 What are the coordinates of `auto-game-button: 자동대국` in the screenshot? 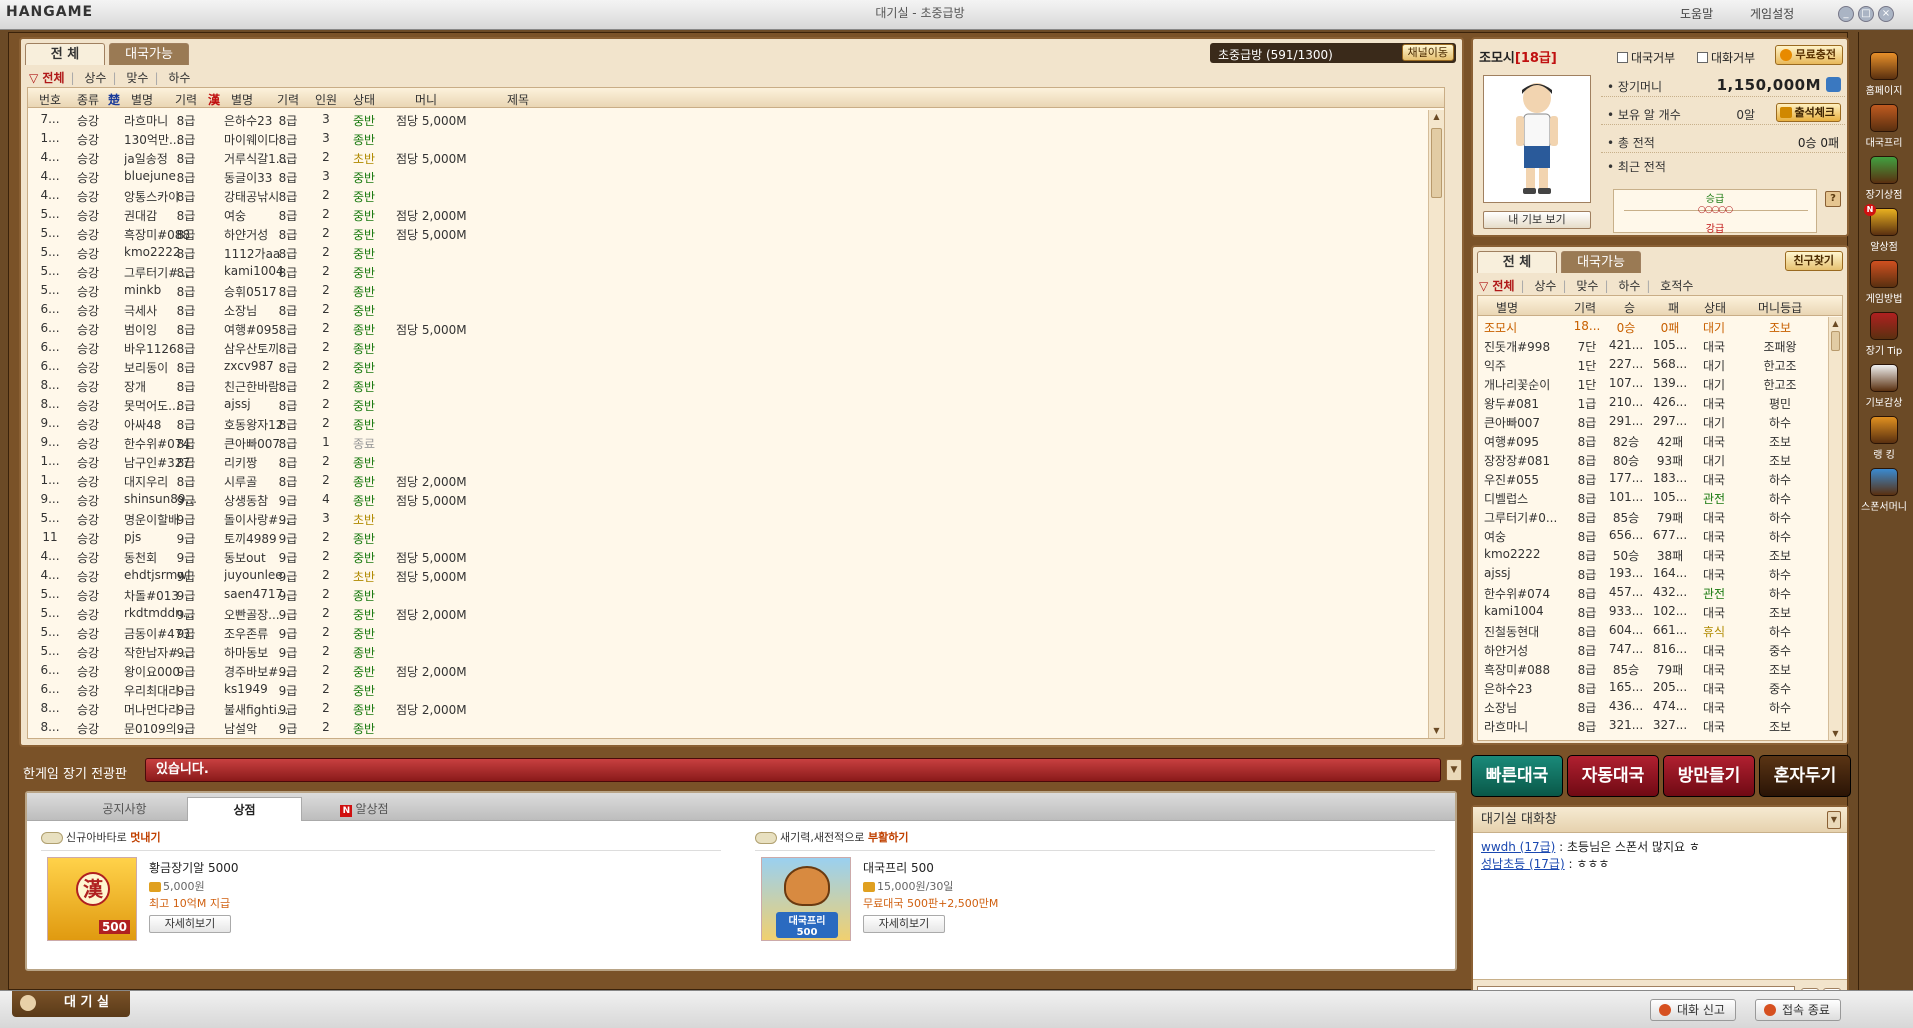 It's located at (1613, 776).